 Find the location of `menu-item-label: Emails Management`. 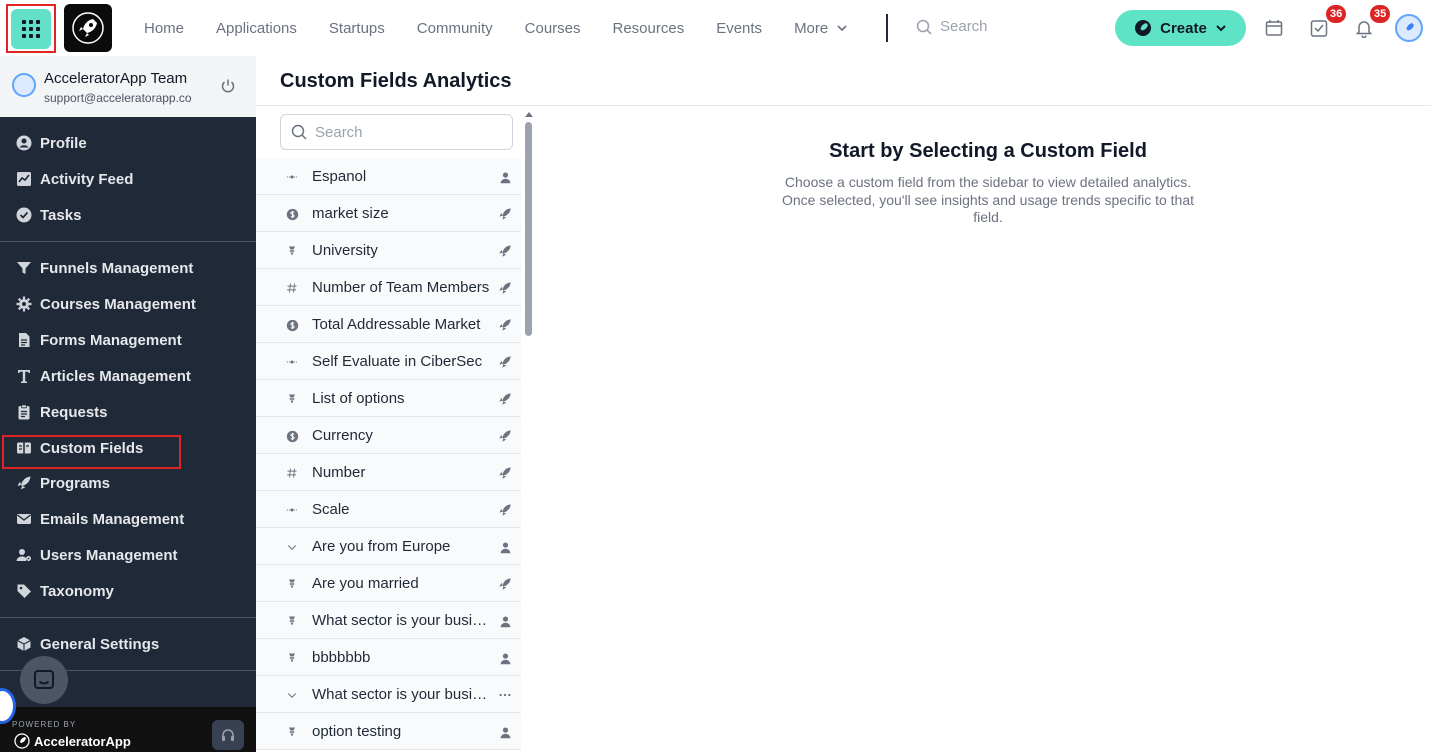

menu-item-label: Emails Management is located at coordinates (112, 519).